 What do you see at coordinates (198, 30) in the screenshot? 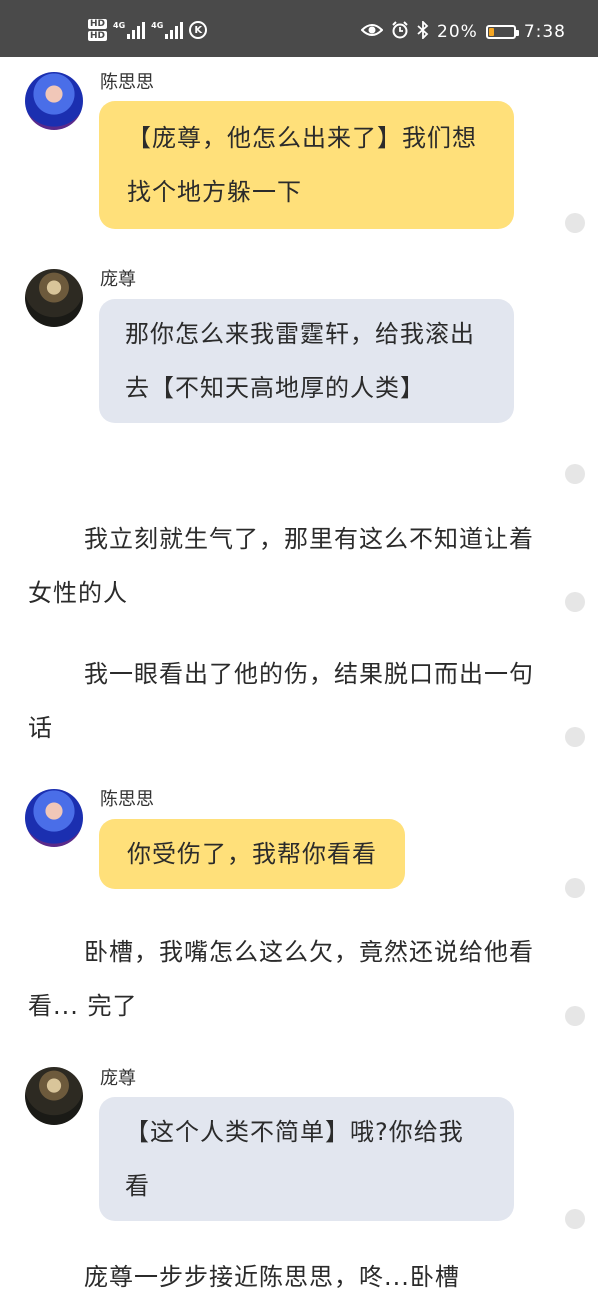
I see `k-app-icon: K` at bounding box center [198, 30].